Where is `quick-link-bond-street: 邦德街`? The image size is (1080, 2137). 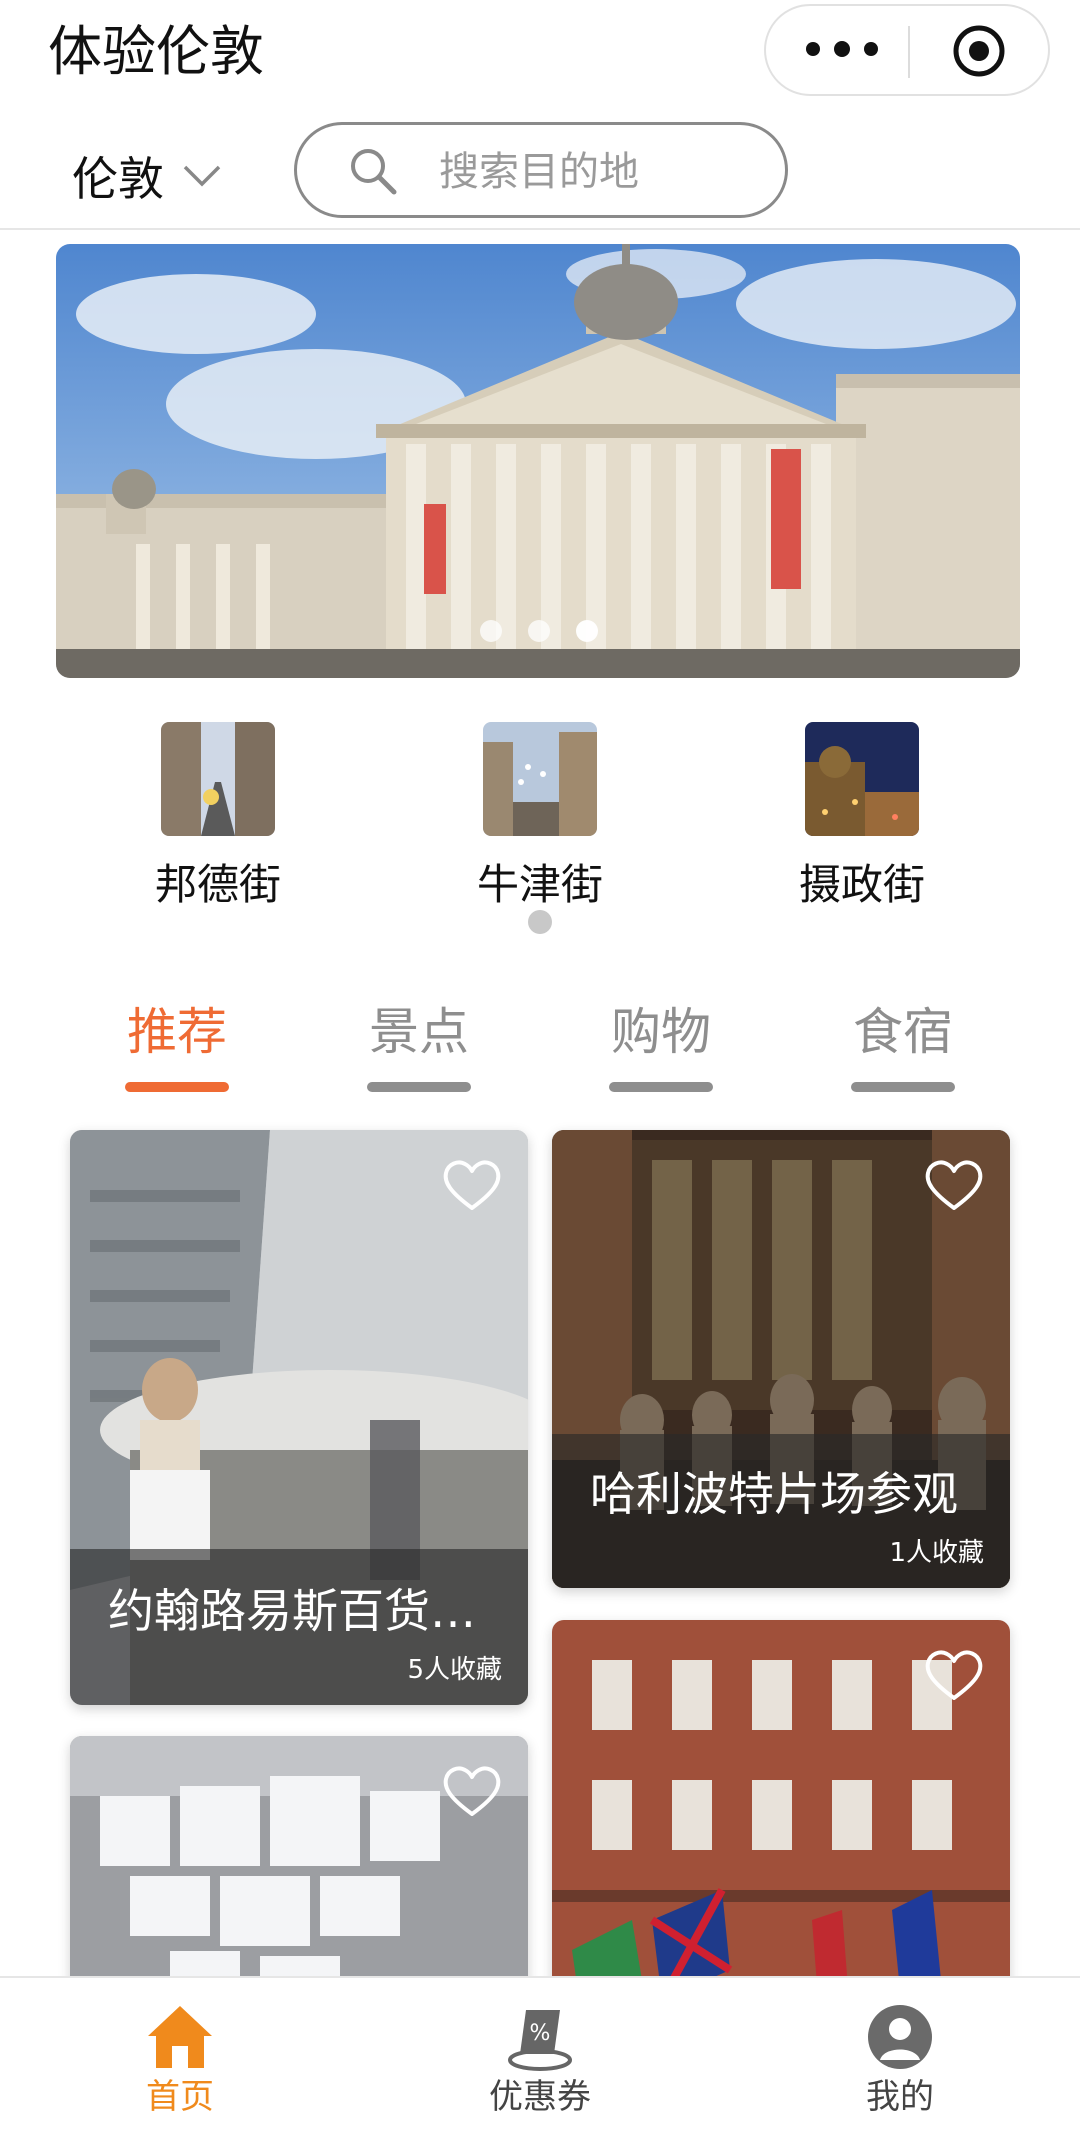
quick-link-bond-street: 邦德街 is located at coordinates (218, 817).